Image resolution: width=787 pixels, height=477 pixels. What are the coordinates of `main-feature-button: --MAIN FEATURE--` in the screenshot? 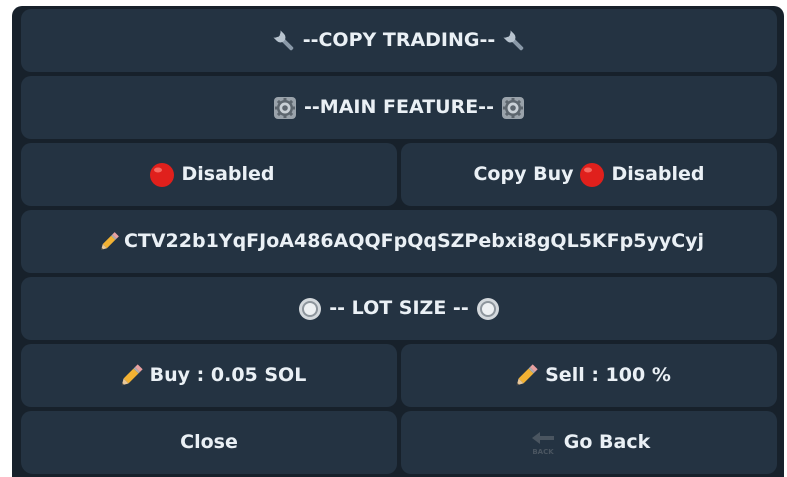 It's located at (399, 107).